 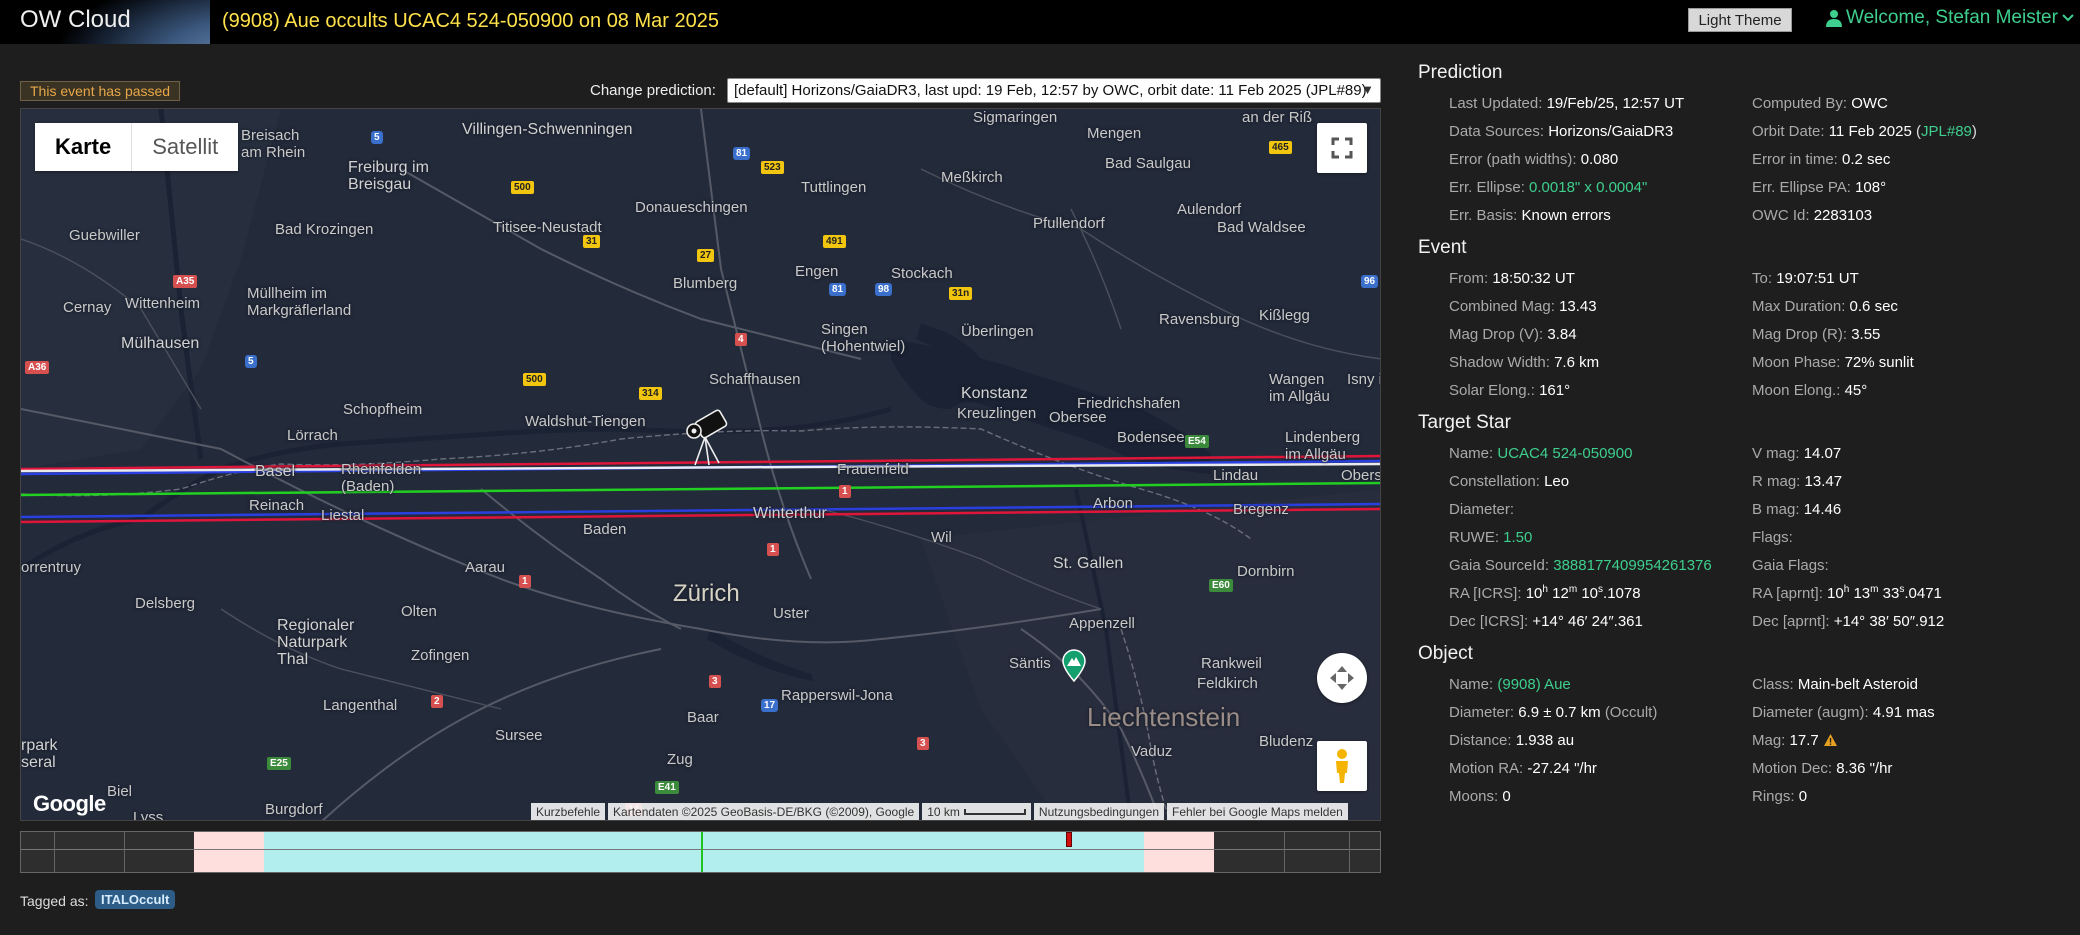 What do you see at coordinates (54, 901) in the screenshot?
I see `tagged-label: Tagged as:` at bounding box center [54, 901].